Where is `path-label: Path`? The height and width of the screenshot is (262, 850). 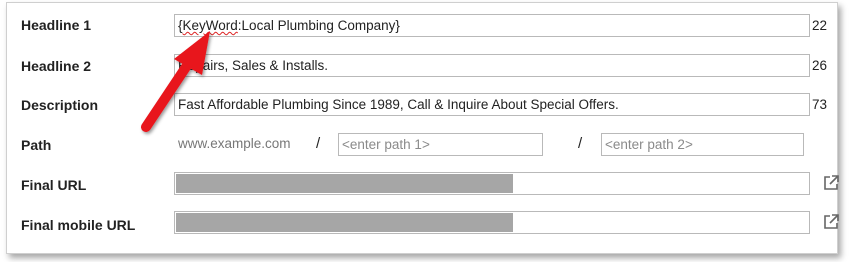
path-label: Path is located at coordinates (36, 145).